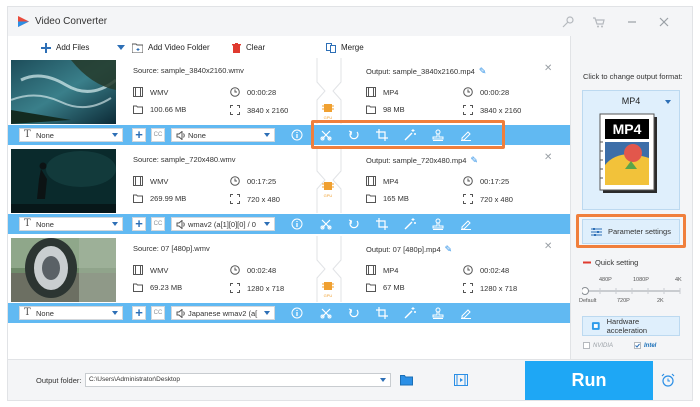 The image size is (700, 407). I want to click on gpu-icon: GPU, so click(328, 189).